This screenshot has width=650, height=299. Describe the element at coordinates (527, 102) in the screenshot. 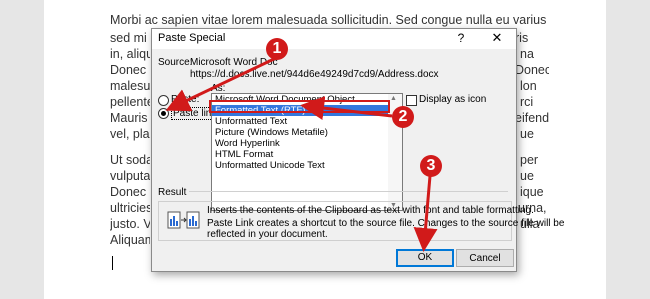

I see `doc-right-5: rci` at that location.